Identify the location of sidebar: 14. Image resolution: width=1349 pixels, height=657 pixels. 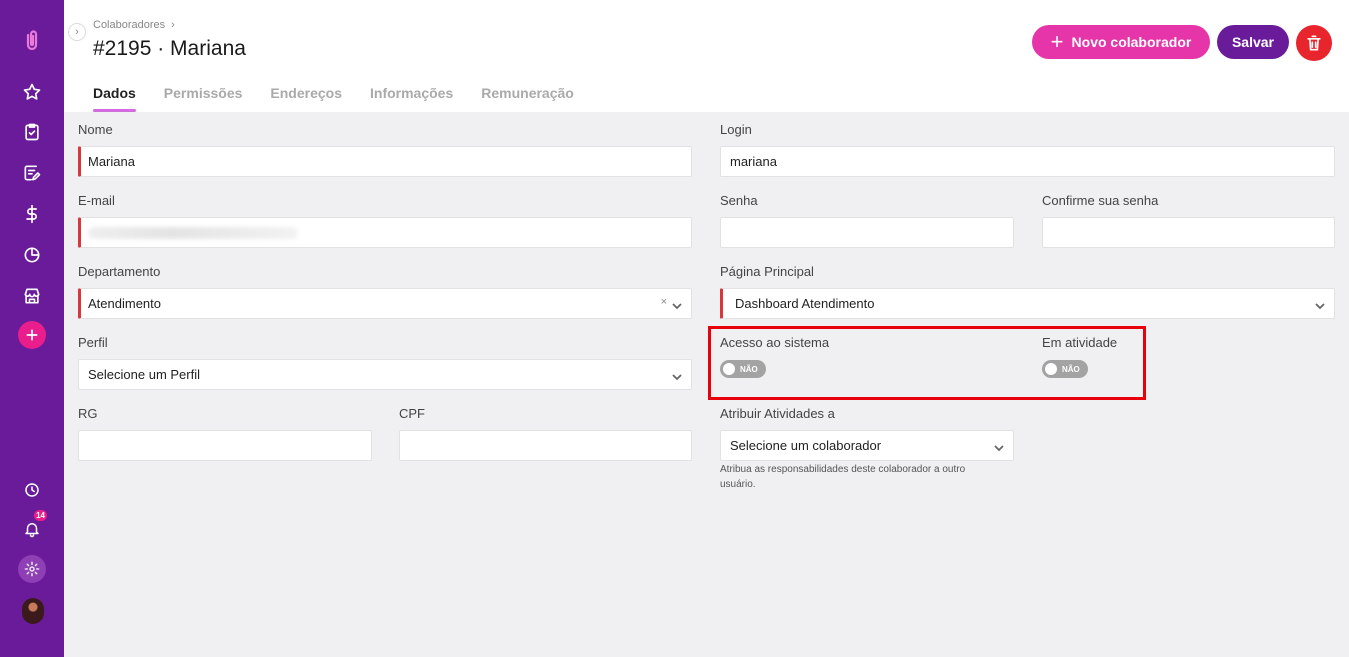
(32, 328).